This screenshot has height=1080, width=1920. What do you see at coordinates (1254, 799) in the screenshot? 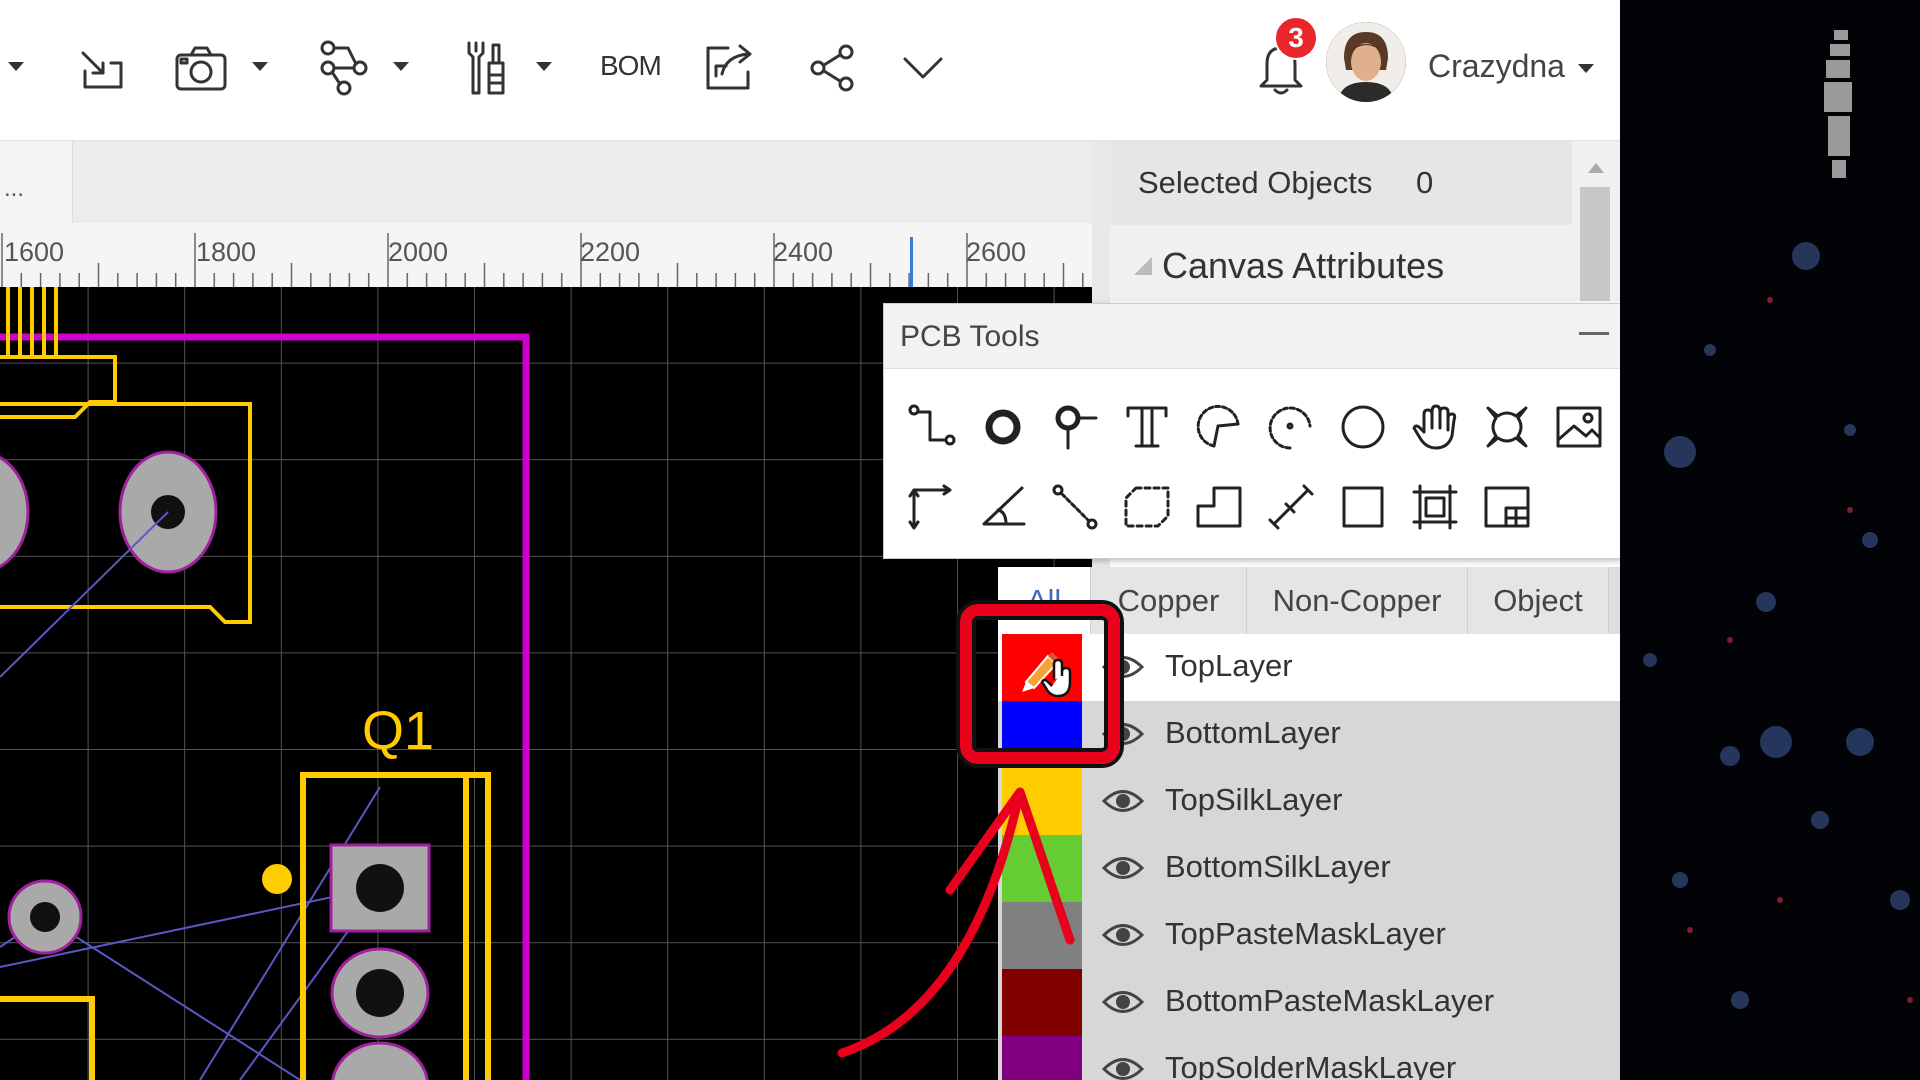
I see `layer-name: TopSilkLayer` at bounding box center [1254, 799].